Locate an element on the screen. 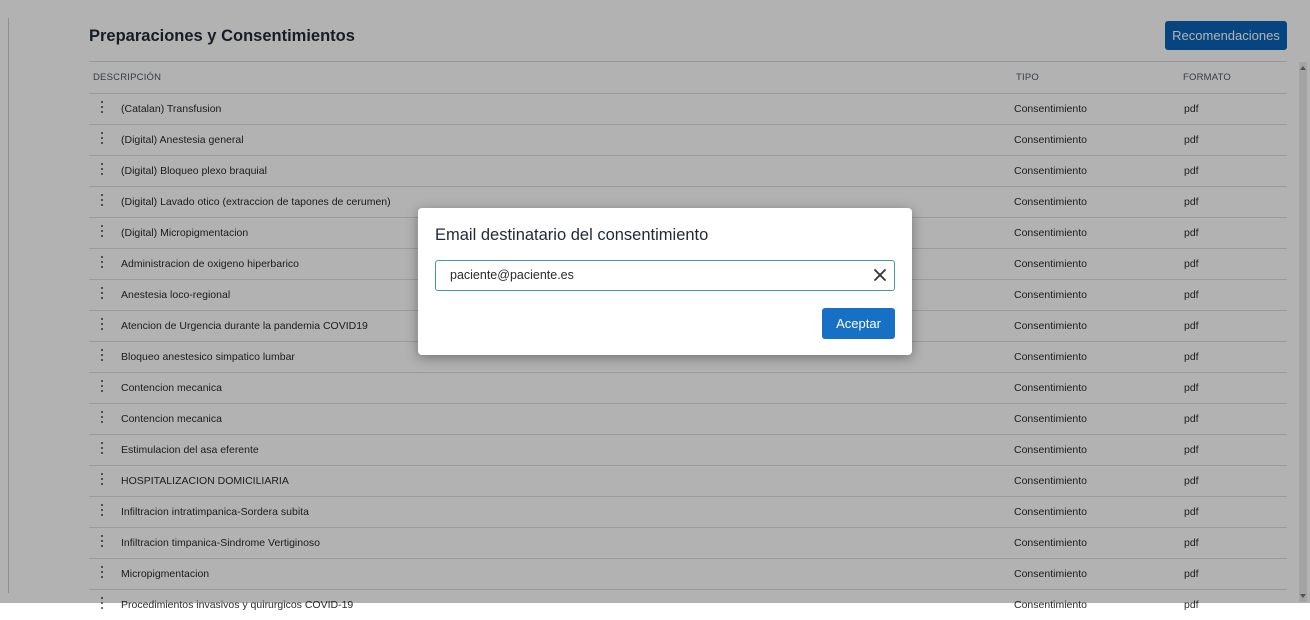 This screenshot has height=620, width=1310. email-input is located at coordinates (650, 275).